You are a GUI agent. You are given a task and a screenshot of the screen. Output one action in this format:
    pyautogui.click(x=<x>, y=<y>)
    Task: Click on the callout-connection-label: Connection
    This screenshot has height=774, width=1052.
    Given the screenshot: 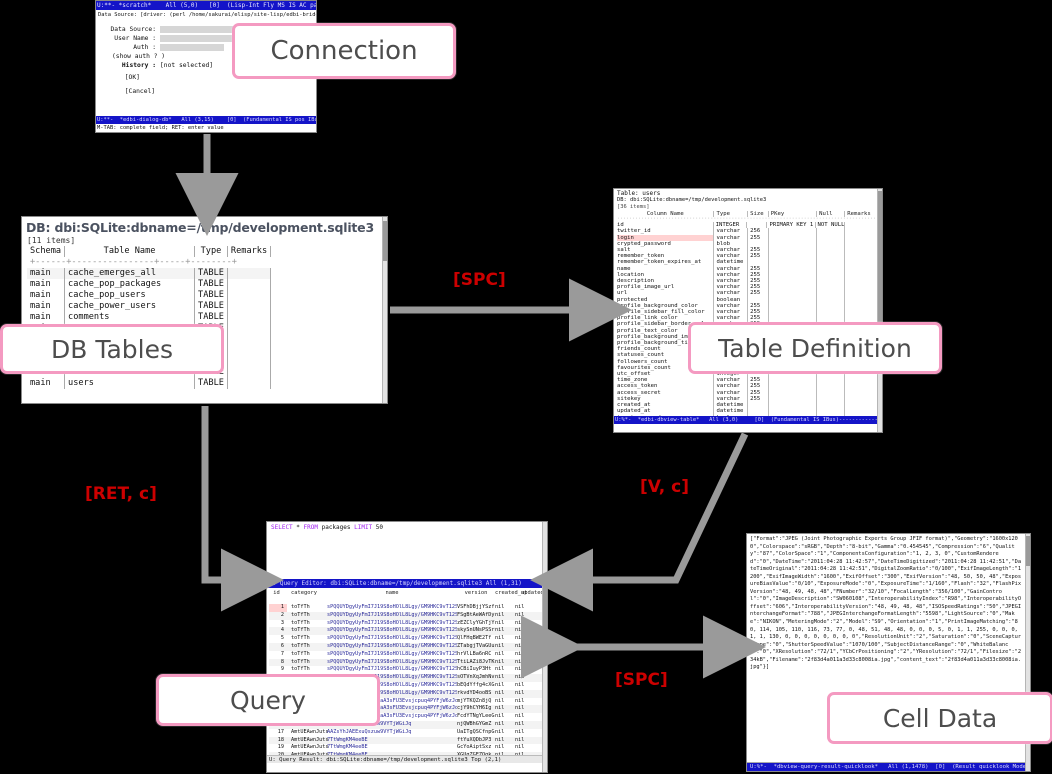 What is the action you would take?
    pyautogui.click(x=344, y=51)
    